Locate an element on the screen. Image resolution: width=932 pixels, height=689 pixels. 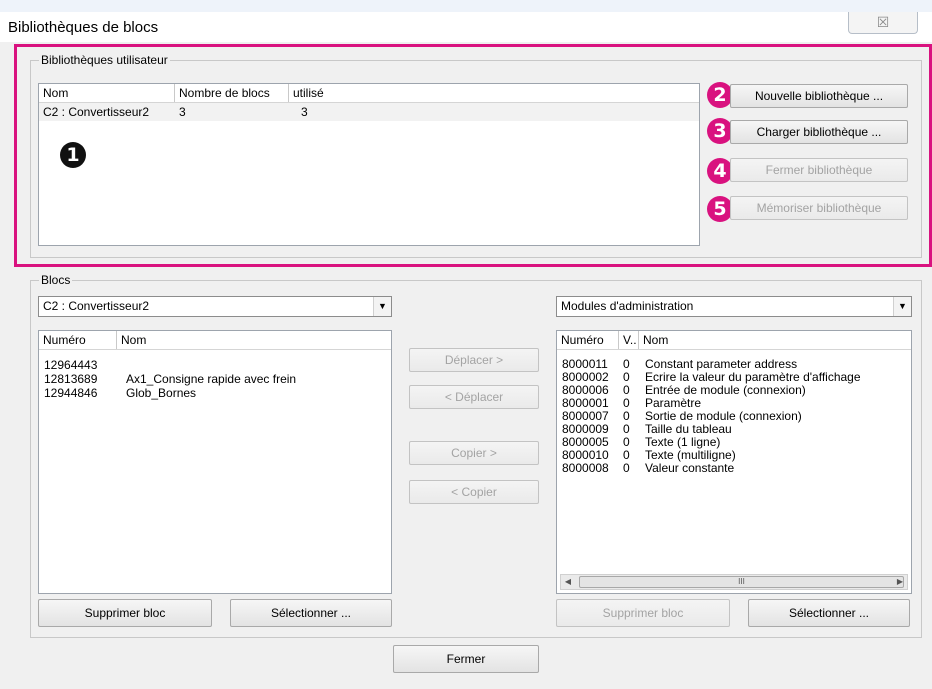
module-name-cell: Texte (multiligne) is located at coordinates (690, 455).